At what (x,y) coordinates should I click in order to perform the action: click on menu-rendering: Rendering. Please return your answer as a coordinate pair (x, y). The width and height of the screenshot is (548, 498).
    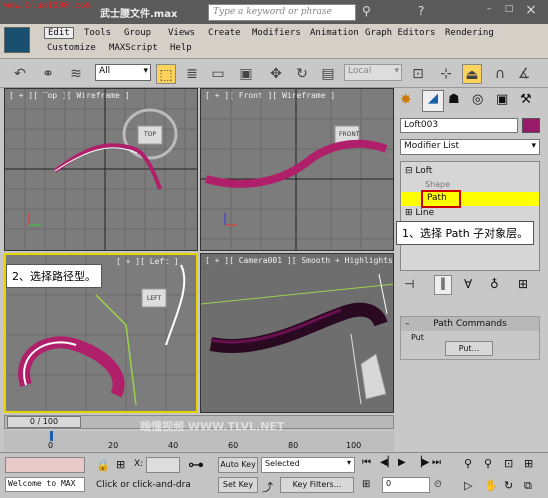
    Looking at the image, I should click on (469, 33).